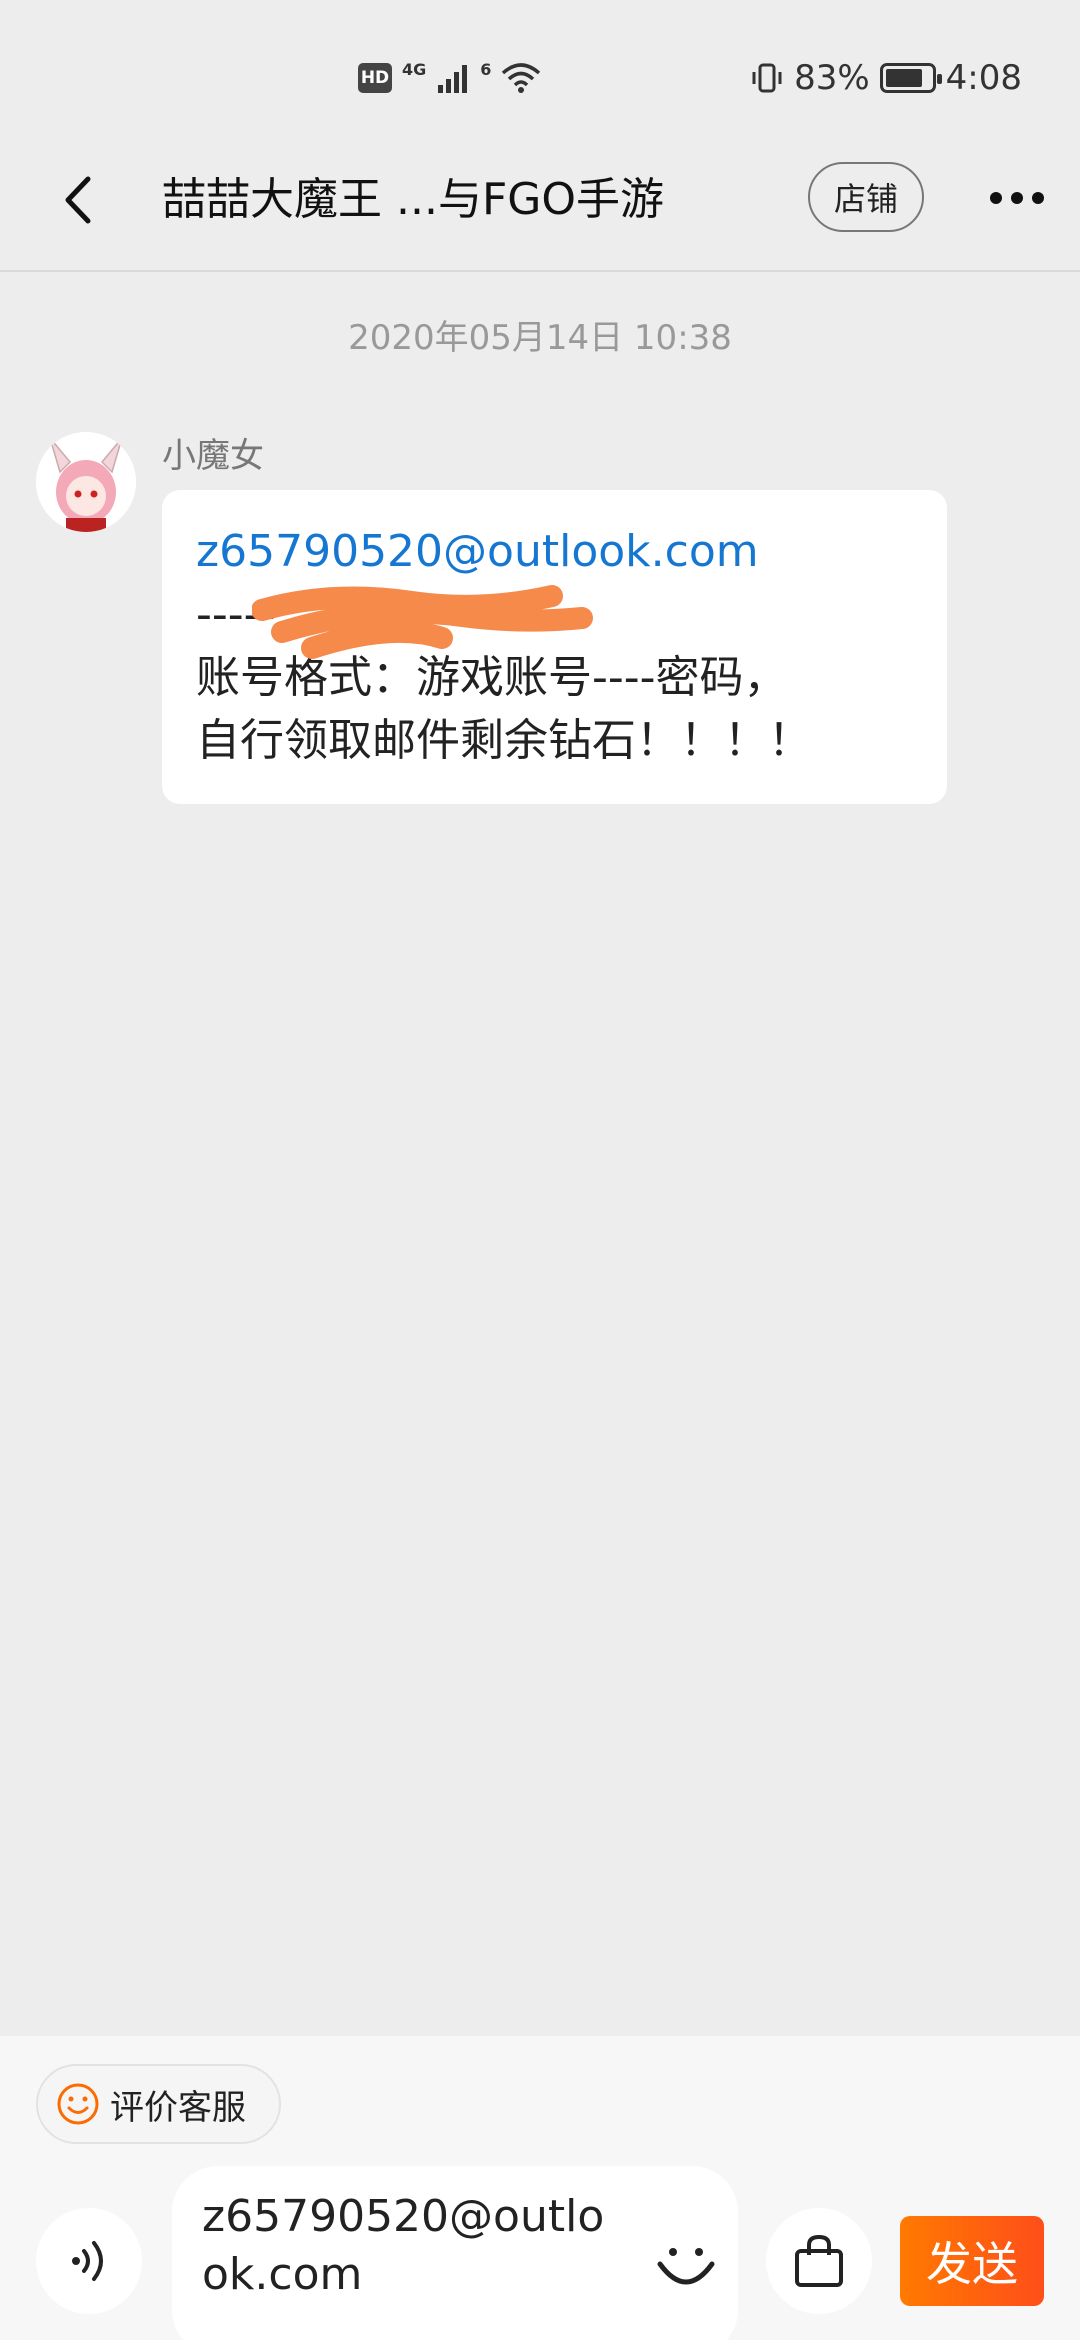 Image resolution: width=1080 pixels, height=2340 pixels. What do you see at coordinates (554, 551) in the screenshot?
I see `email-link: z65790520@outlook.com` at bounding box center [554, 551].